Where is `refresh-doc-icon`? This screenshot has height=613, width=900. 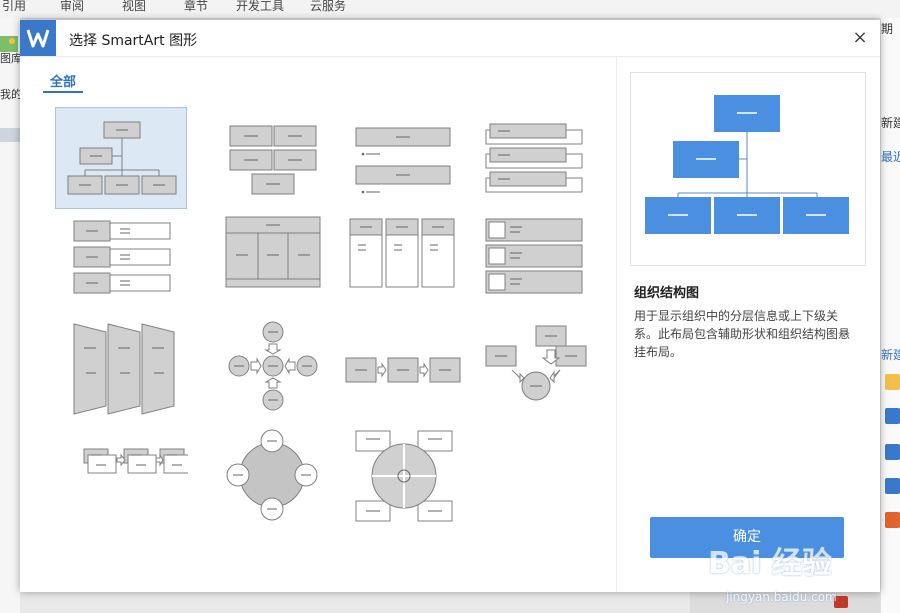
refresh-doc-icon is located at coordinates (892, 416).